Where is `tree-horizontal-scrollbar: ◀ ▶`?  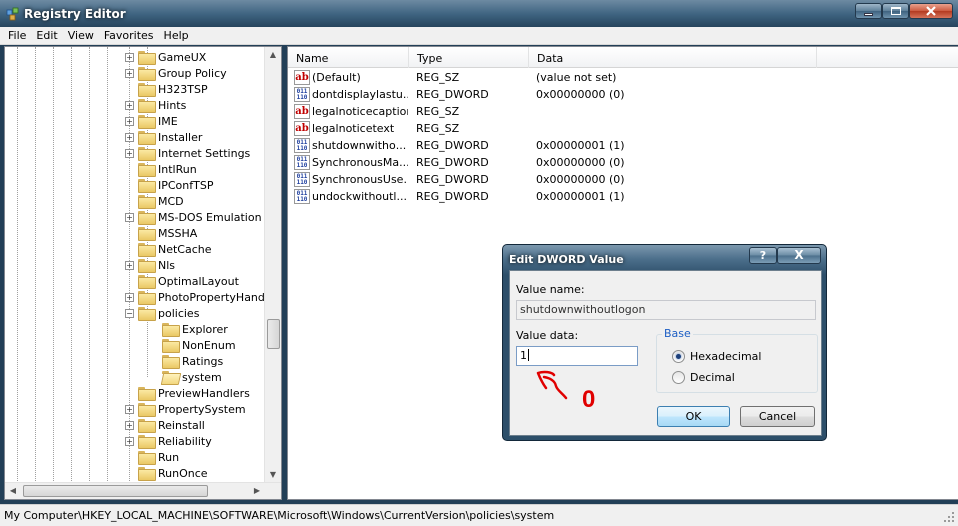 tree-horizontal-scrollbar: ◀ ▶ is located at coordinates (143, 490).